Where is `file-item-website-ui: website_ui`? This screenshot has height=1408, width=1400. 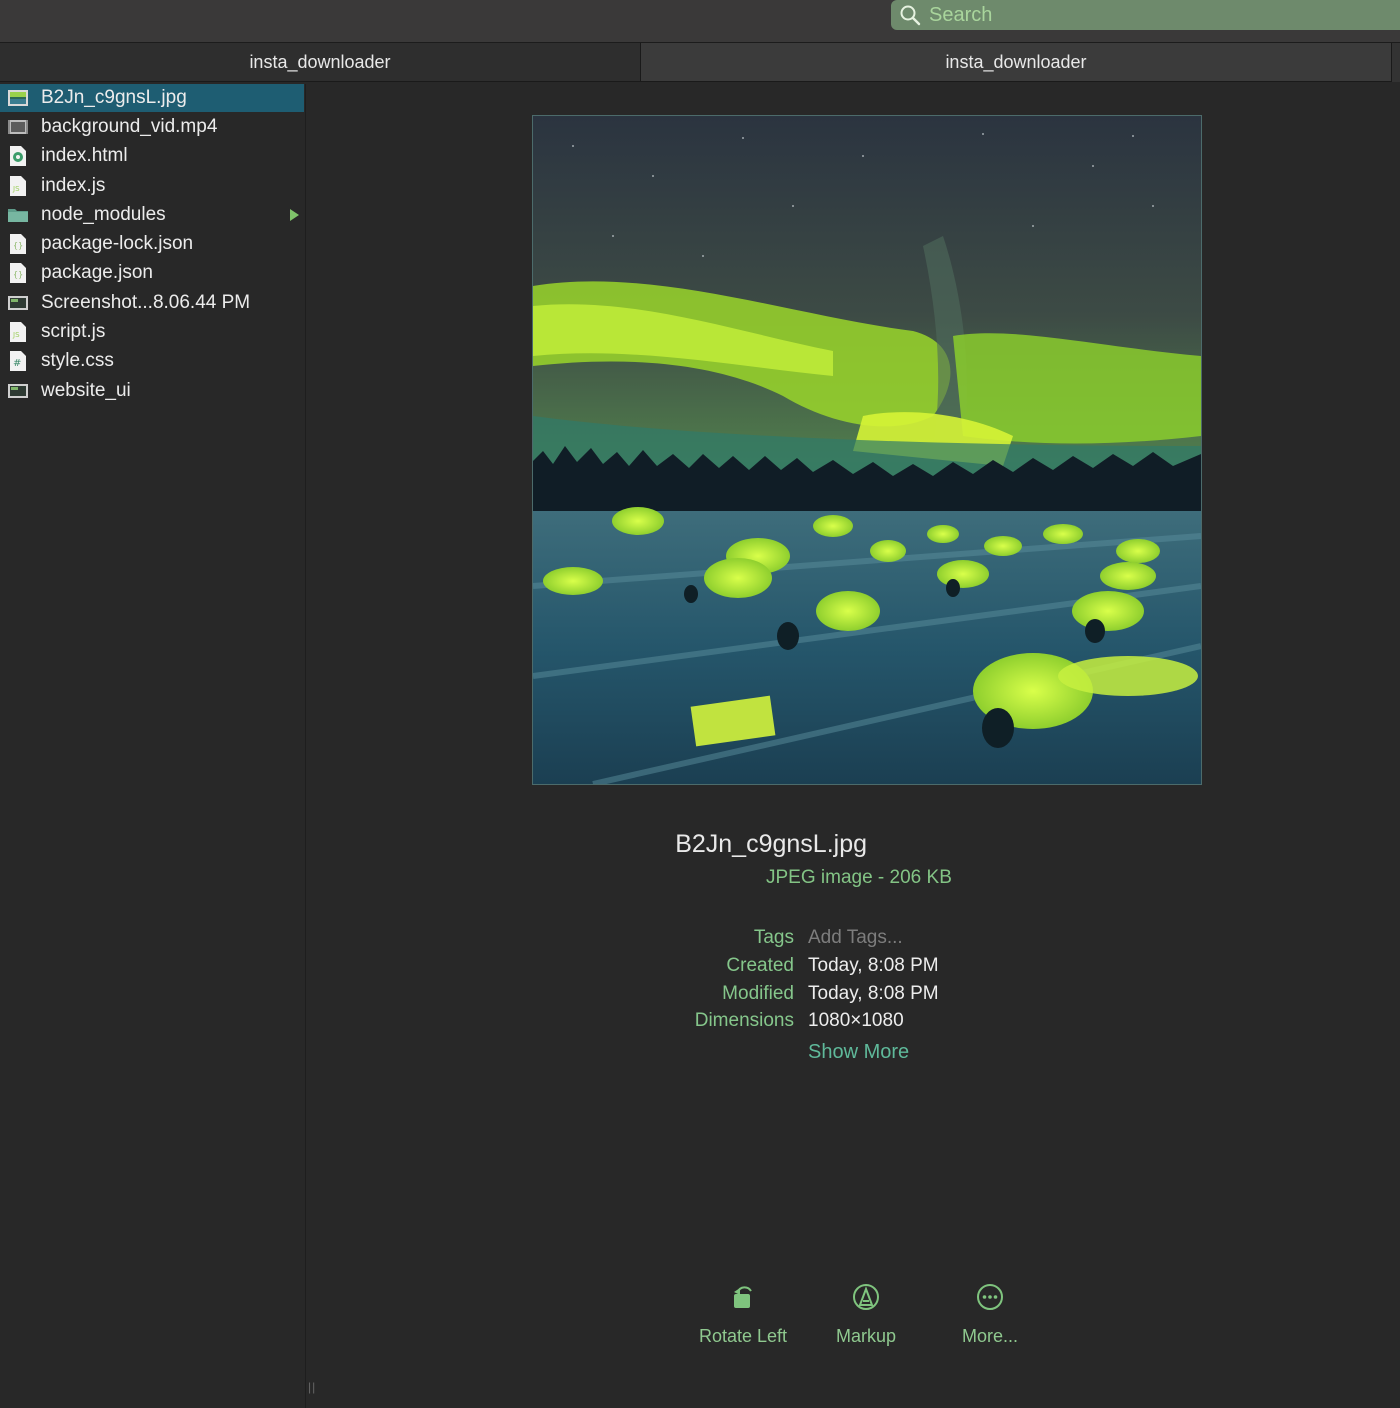 file-item-website-ui: website_ui is located at coordinates (152, 391).